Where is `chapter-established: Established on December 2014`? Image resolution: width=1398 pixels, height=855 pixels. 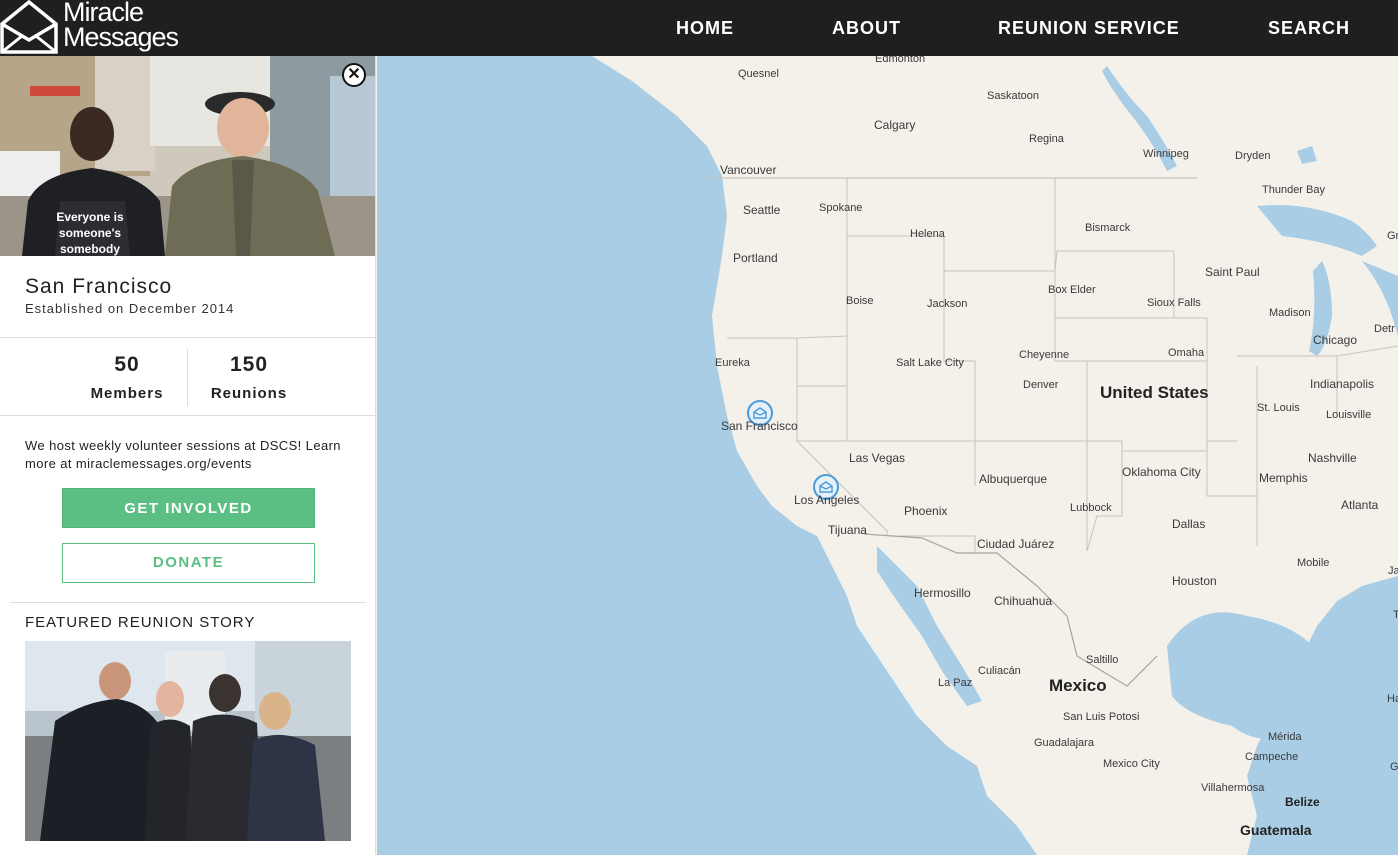 chapter-established: Established on December 2014 is located at coordinates (130, 308).